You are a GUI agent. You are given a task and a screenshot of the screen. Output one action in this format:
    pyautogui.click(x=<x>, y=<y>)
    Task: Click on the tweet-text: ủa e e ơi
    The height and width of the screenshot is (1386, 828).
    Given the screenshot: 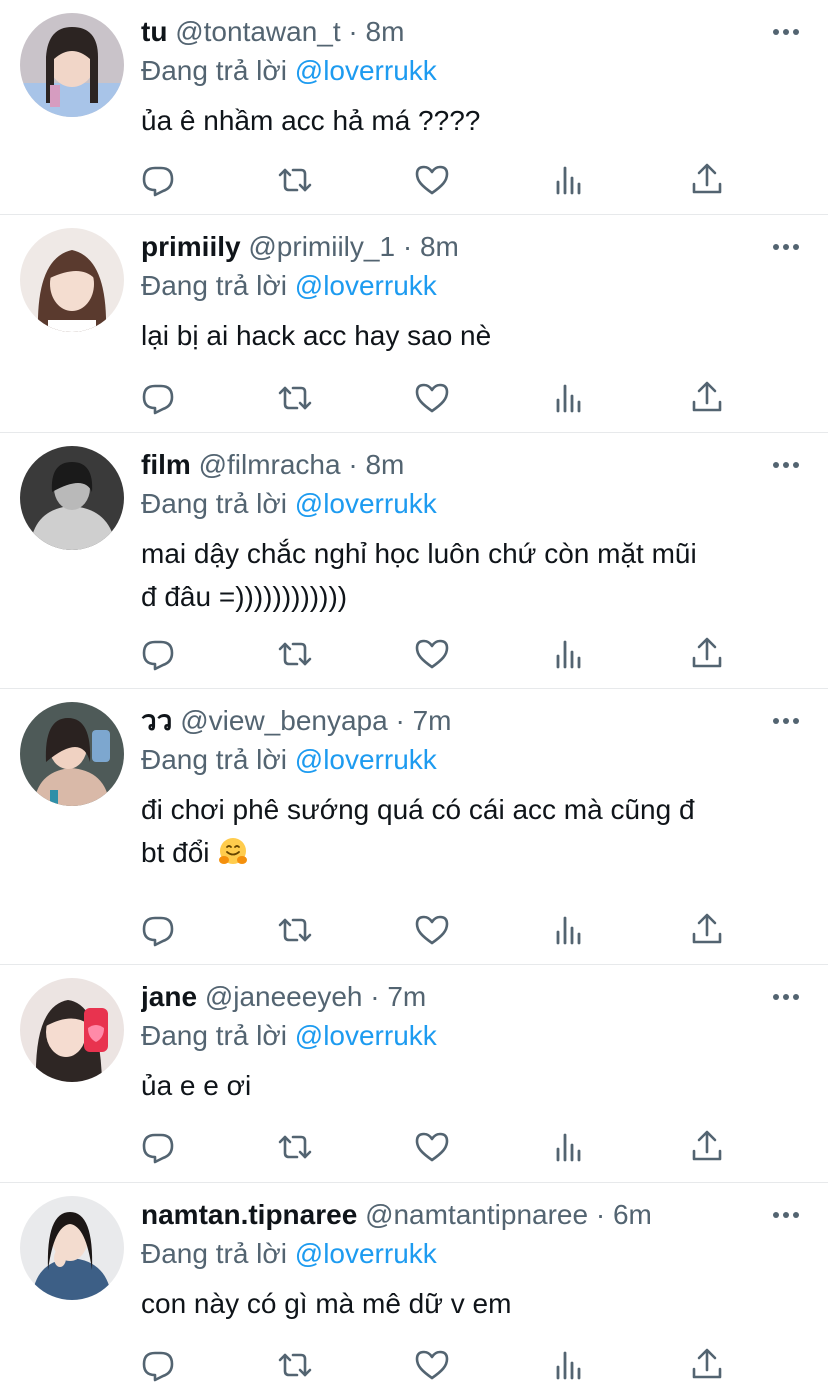 What is the action you would take?
    pyautogui.click(x=470, y=1085)
    